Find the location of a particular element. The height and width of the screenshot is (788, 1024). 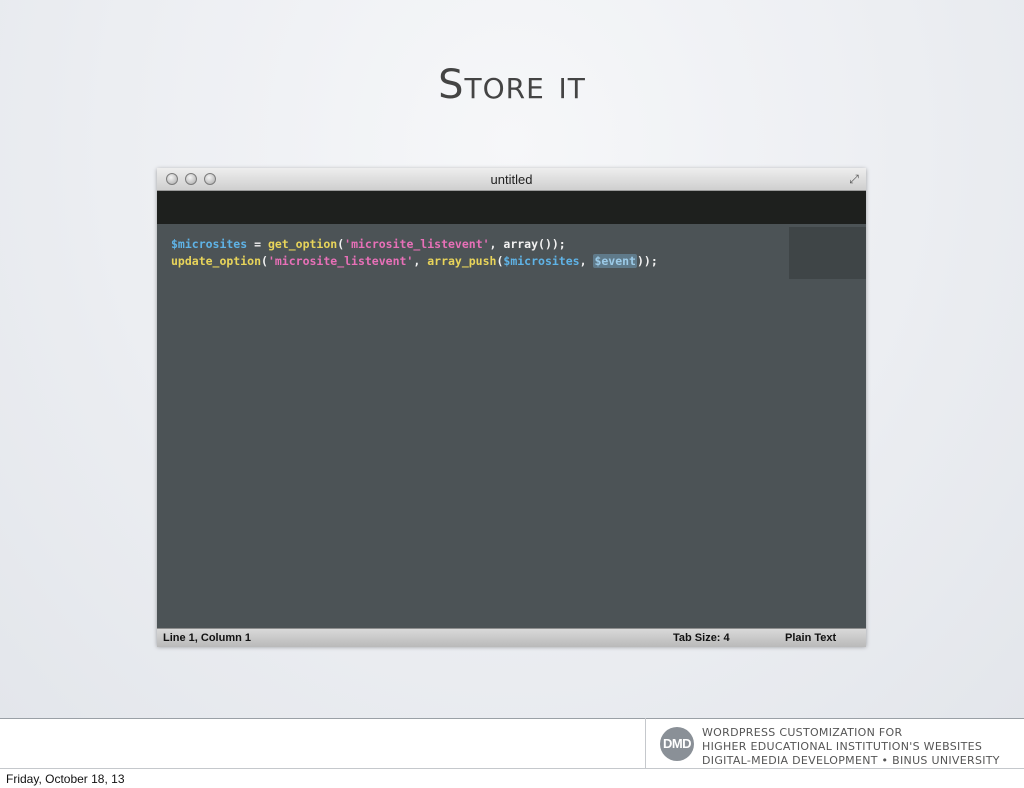

code-token: get_option is located at coordinates (302, 244).